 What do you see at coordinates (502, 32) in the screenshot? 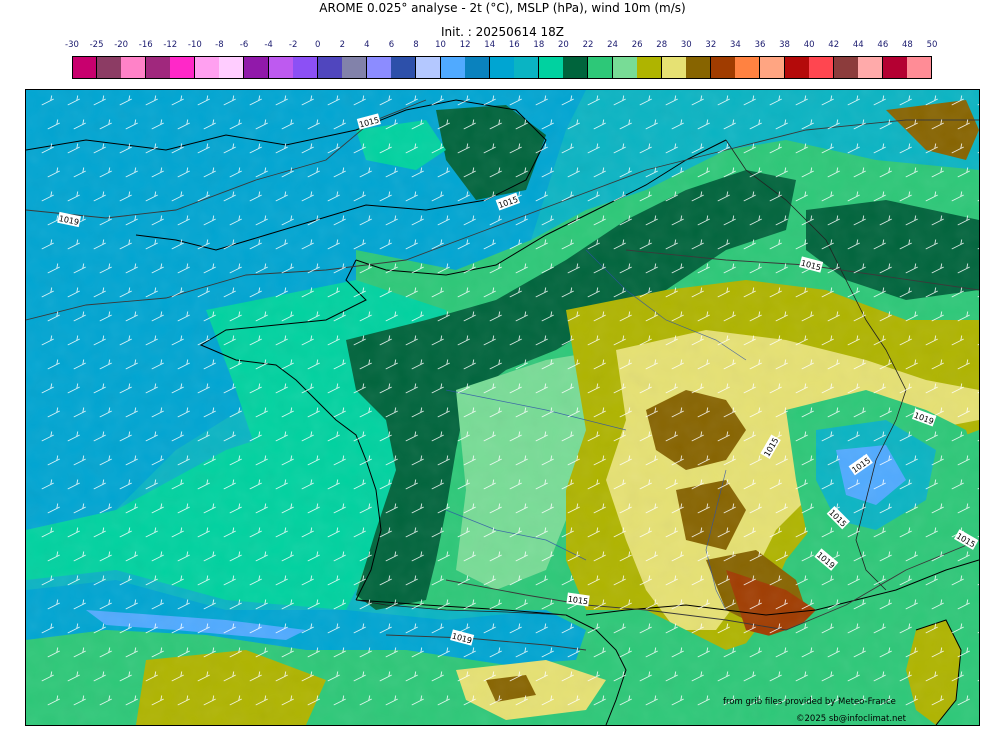
I see `init-time: Init. : 20250614 18Z` at bounding box center [502, 32].